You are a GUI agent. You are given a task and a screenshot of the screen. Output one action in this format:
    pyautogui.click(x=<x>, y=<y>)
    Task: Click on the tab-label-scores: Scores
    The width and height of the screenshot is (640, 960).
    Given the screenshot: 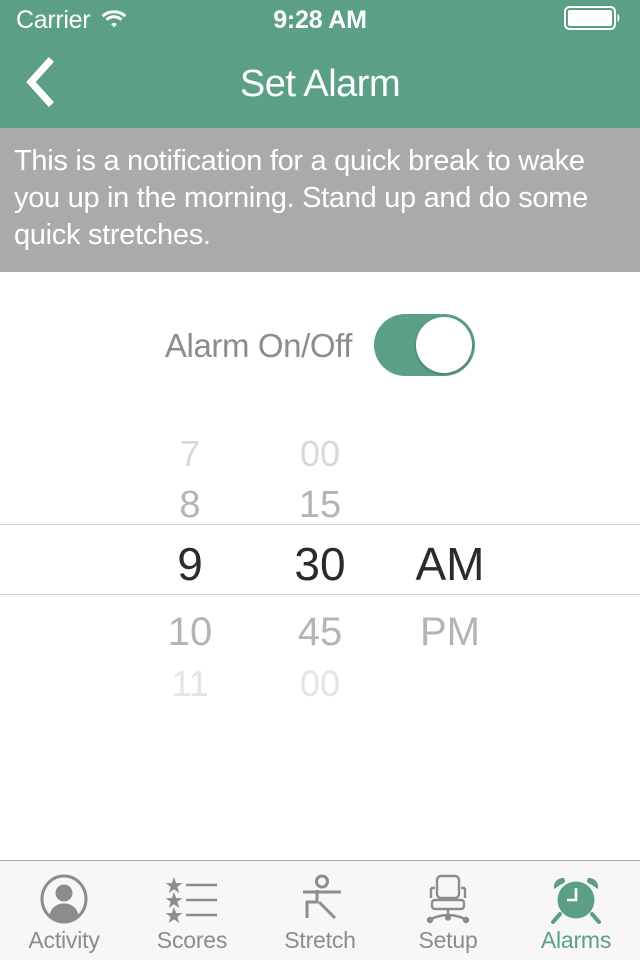 What is the action you would take?
    pyautogui.click(x=192, y=939)
    